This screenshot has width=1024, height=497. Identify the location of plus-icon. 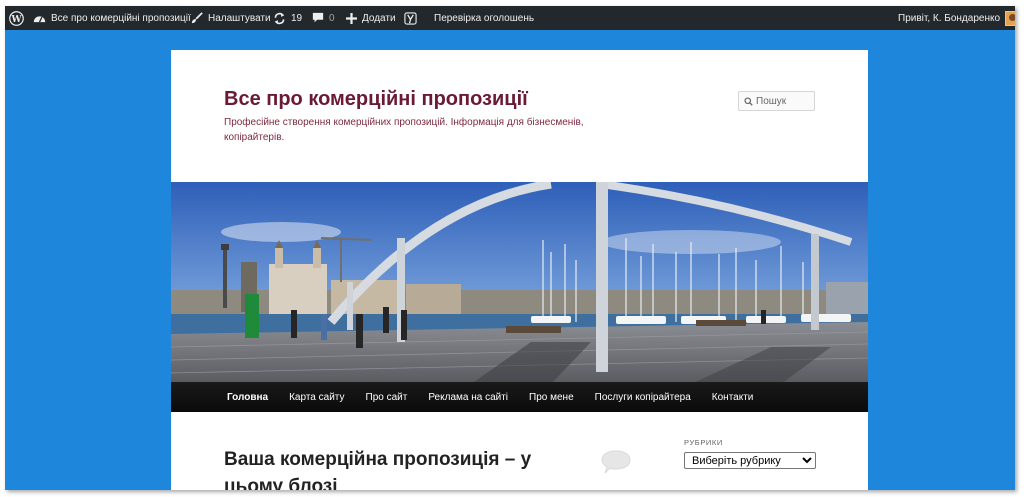
(351, 18).